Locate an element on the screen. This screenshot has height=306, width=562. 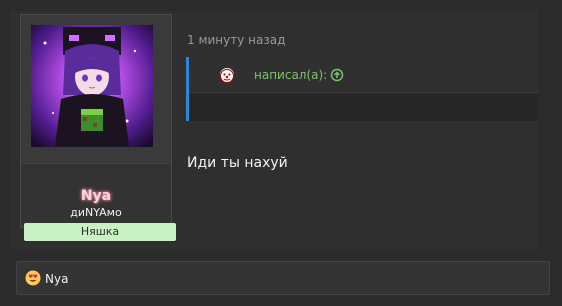
post-message: Иди ты нахуй is located at coordinates (237, 163).